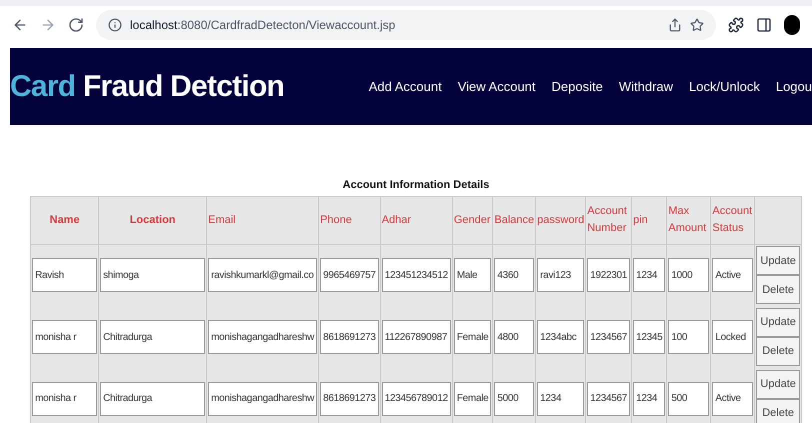 Image resolution: width=812 pixels, height=423 pixels. Describe the element at coordinates (48, 25) in the screenshot. I see `forward-icon` at that location.